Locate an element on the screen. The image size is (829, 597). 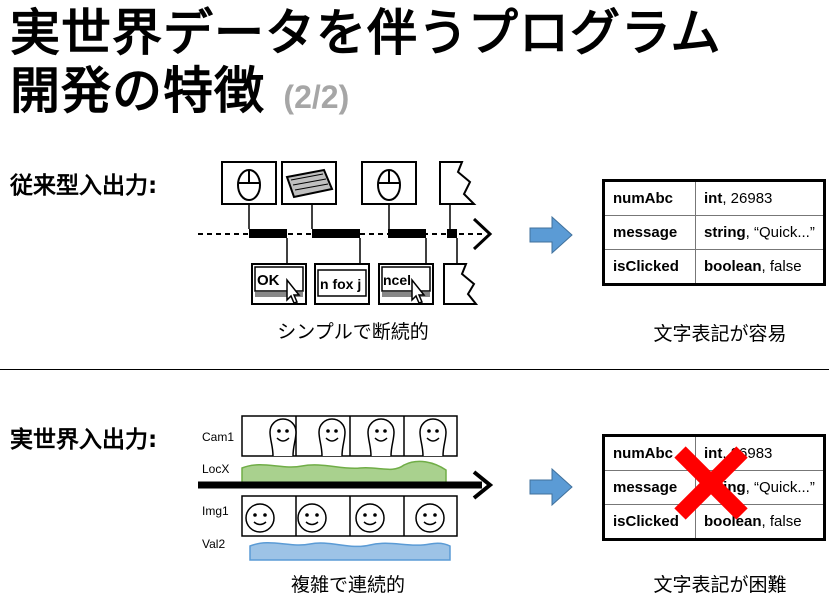
realworld-caption: 複雑で連続的 is located at coordinates (347, 585).